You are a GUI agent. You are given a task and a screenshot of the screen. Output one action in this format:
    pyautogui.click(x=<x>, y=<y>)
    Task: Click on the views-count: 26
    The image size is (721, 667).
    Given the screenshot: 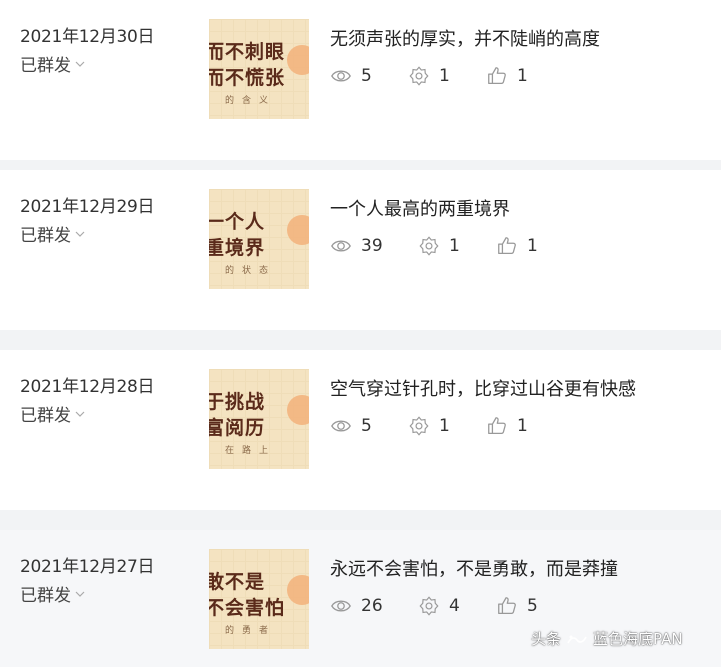 What is the action you would take?
    pyautogui.click(x=372, y=606)
    